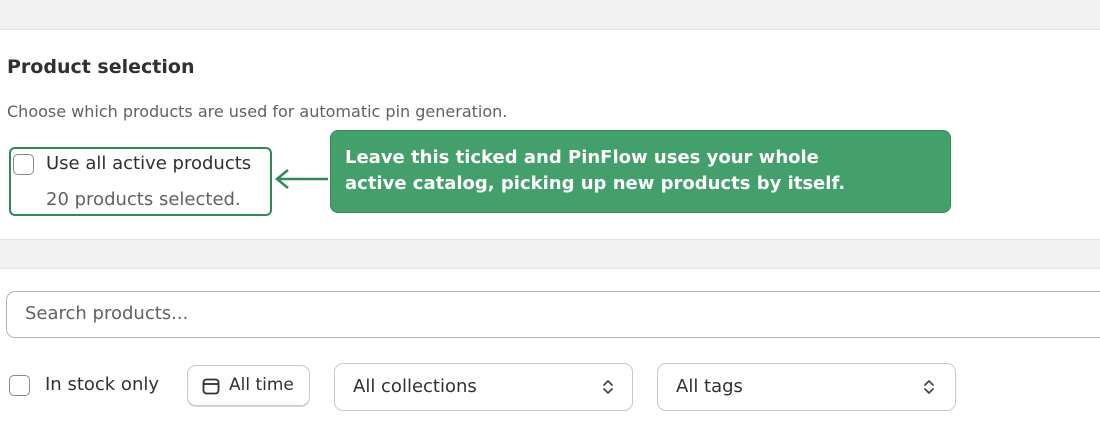  What do you see at coordinates (143, 199) in the screenshot?
I see `selected-count-text: 20 products selected.` at bounding box center [143, 199].